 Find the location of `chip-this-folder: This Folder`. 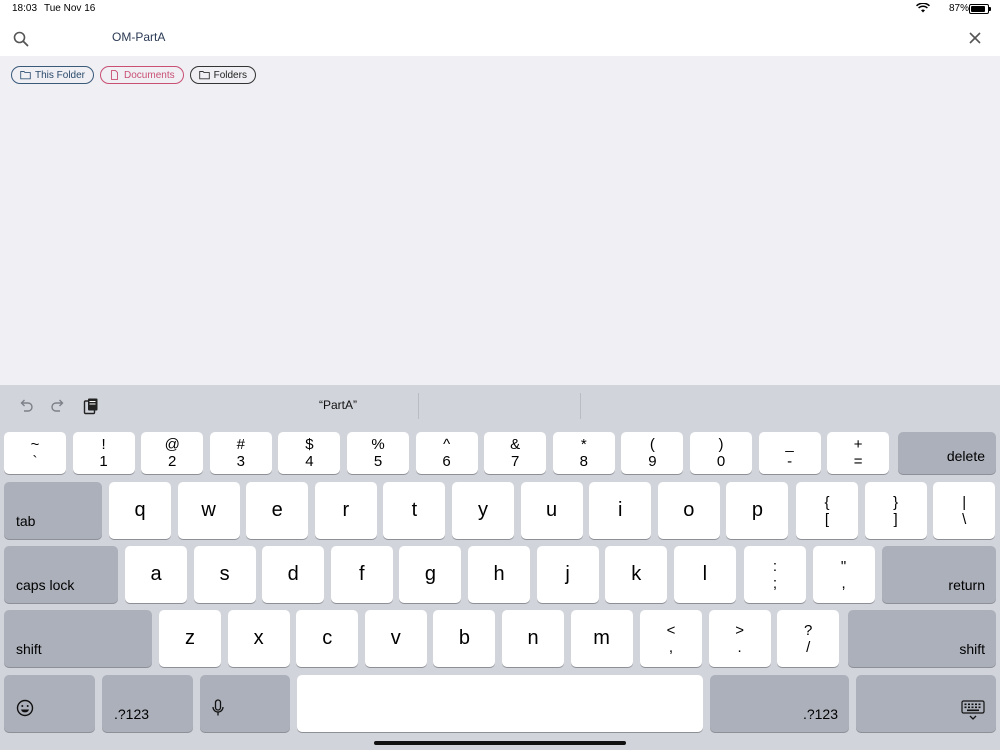

chip-this-folder: This Folder is located at coordinates (53, 75).